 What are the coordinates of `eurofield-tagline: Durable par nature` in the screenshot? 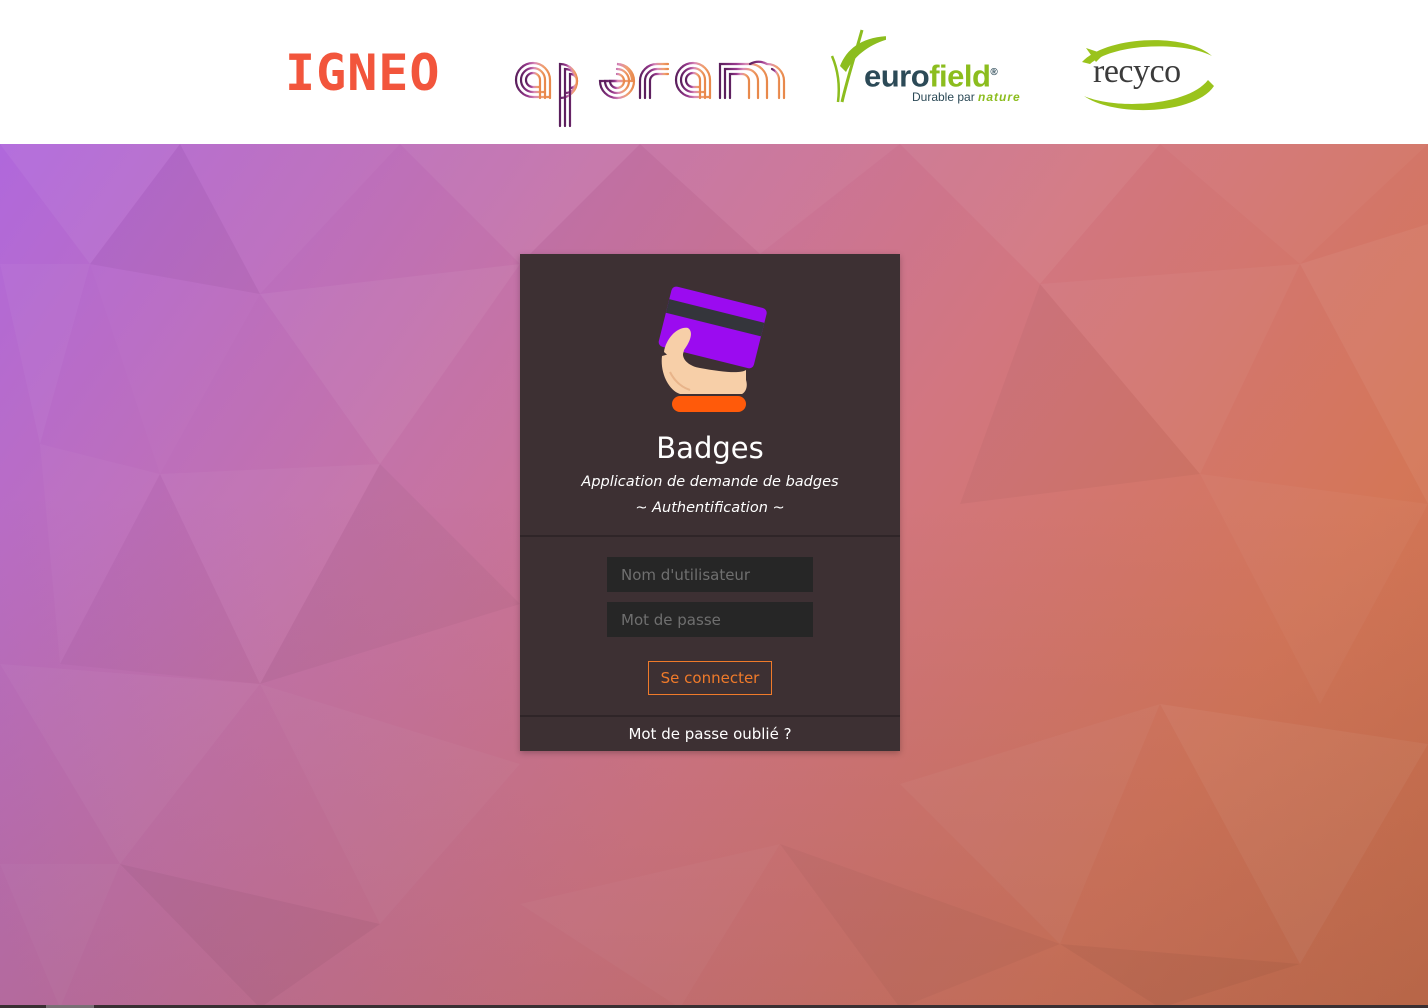 It's located at (966, 97).